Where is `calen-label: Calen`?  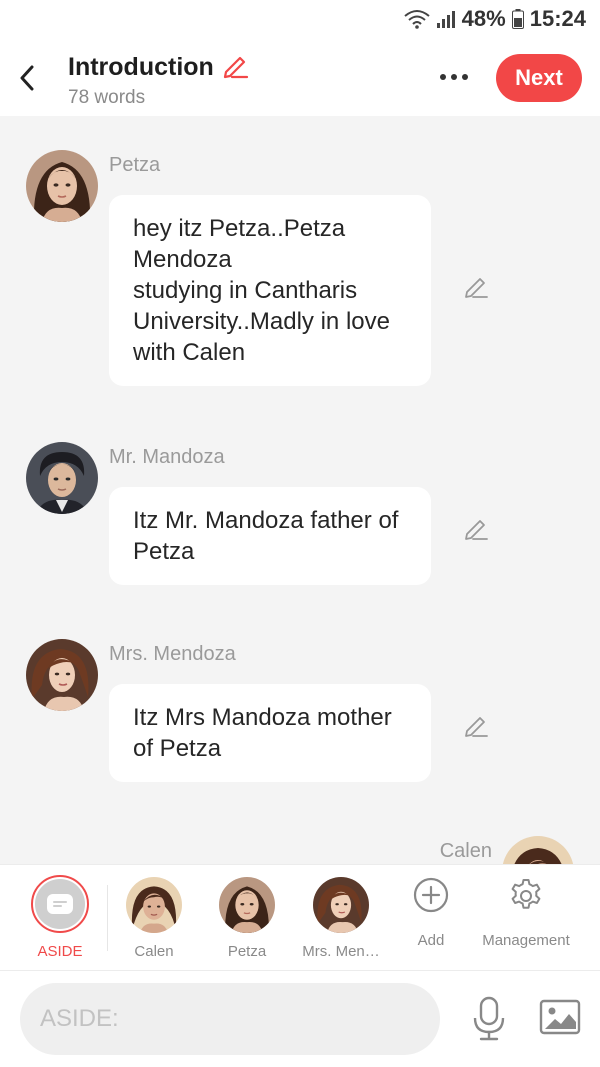
calen-label: Calen is located at coordinates (154, 951).